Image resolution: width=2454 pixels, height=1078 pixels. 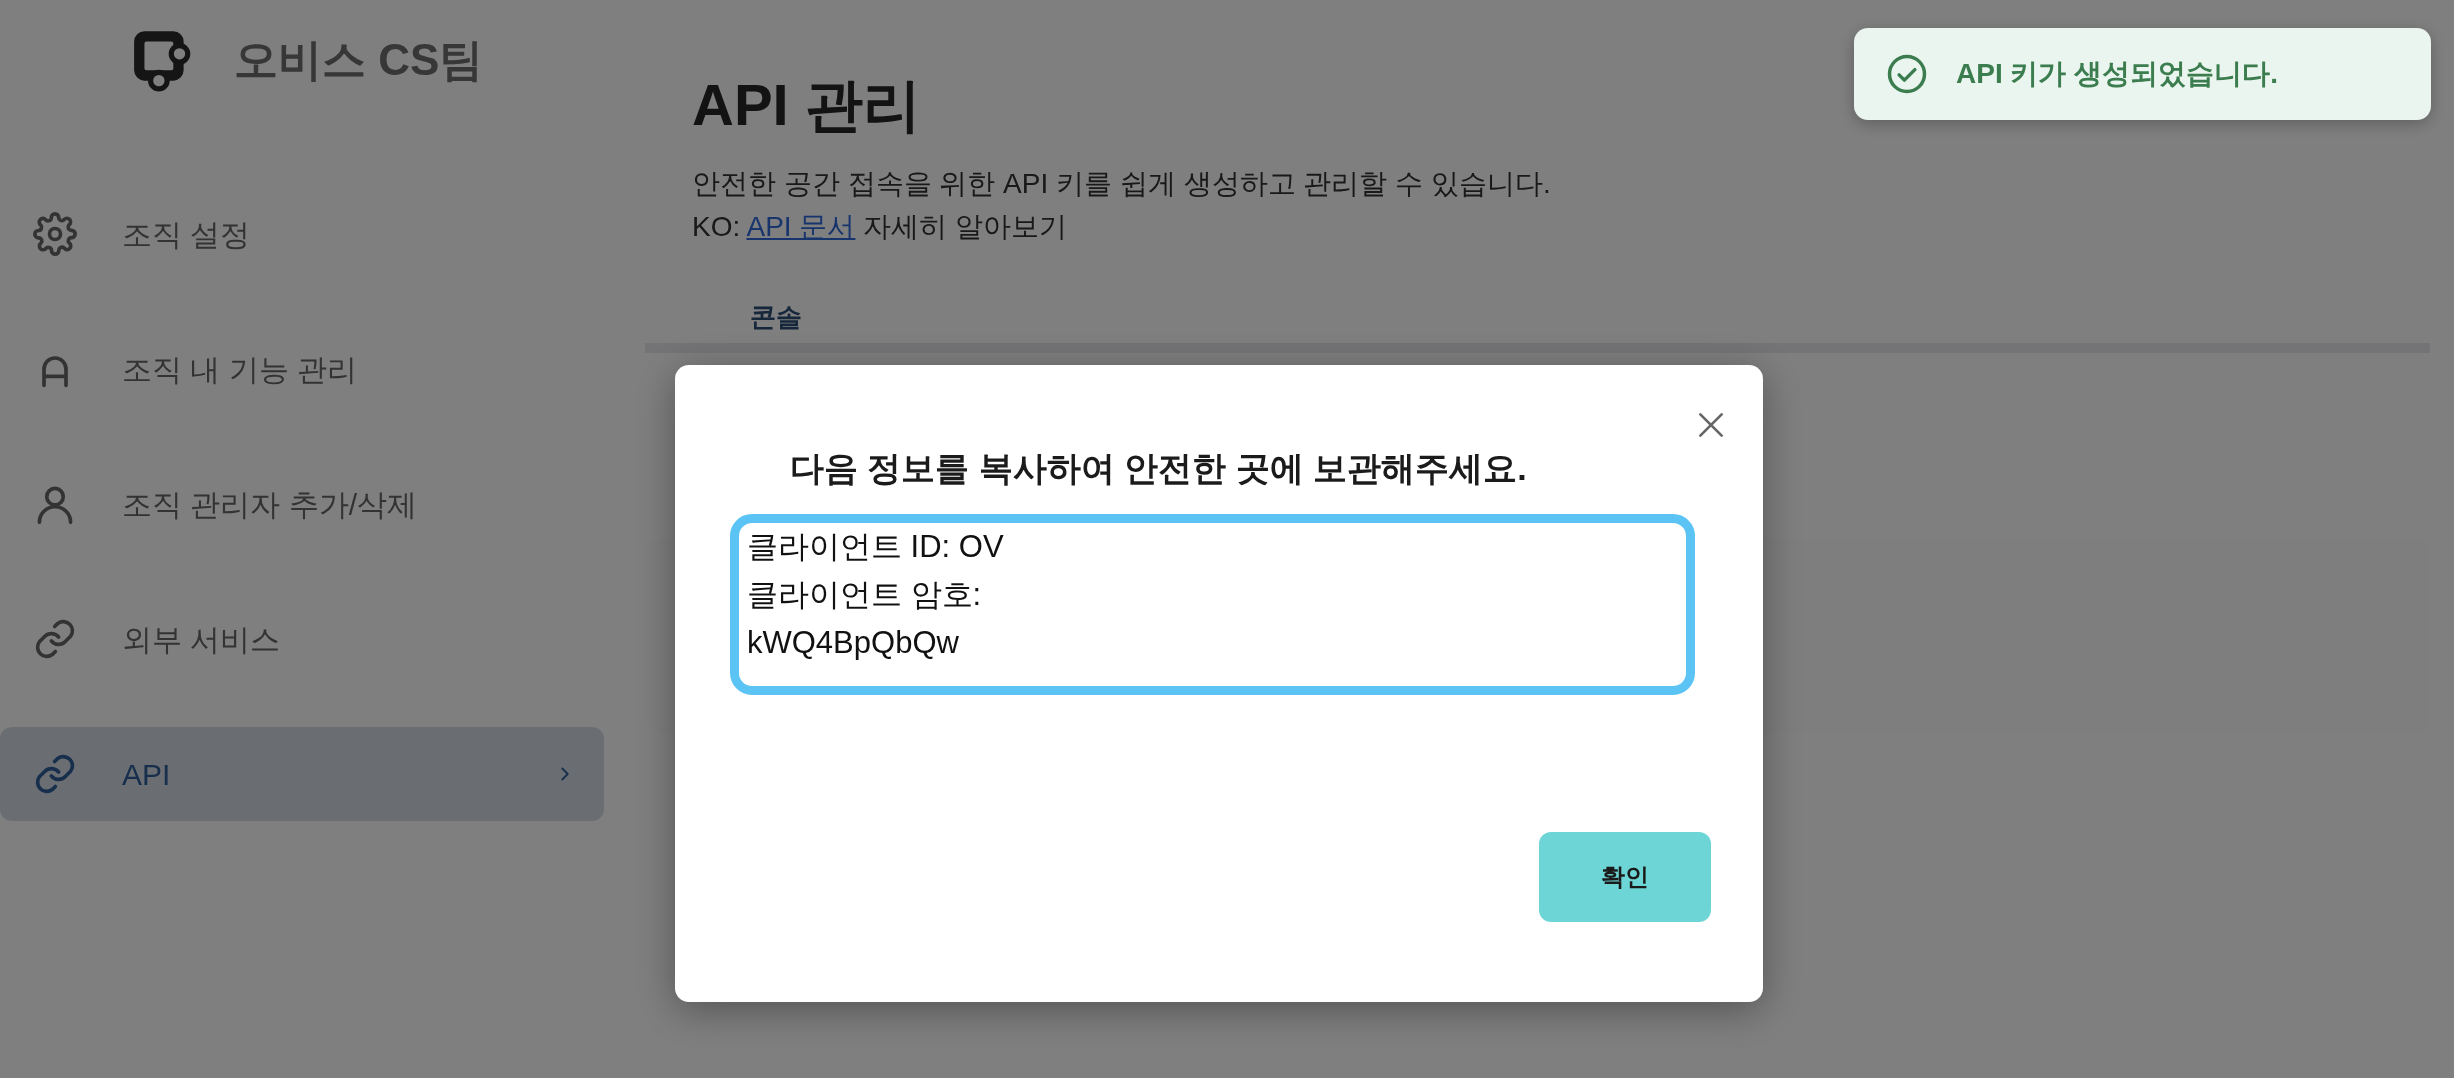 What do you see at coordinates (1122, 183) in the screenshot?
I see `description-text: 안전한 공간 접속을 위한 API 키를 쉽게 생성하고 관리할 수 있습니다.` at bounding box center [1122, 183].